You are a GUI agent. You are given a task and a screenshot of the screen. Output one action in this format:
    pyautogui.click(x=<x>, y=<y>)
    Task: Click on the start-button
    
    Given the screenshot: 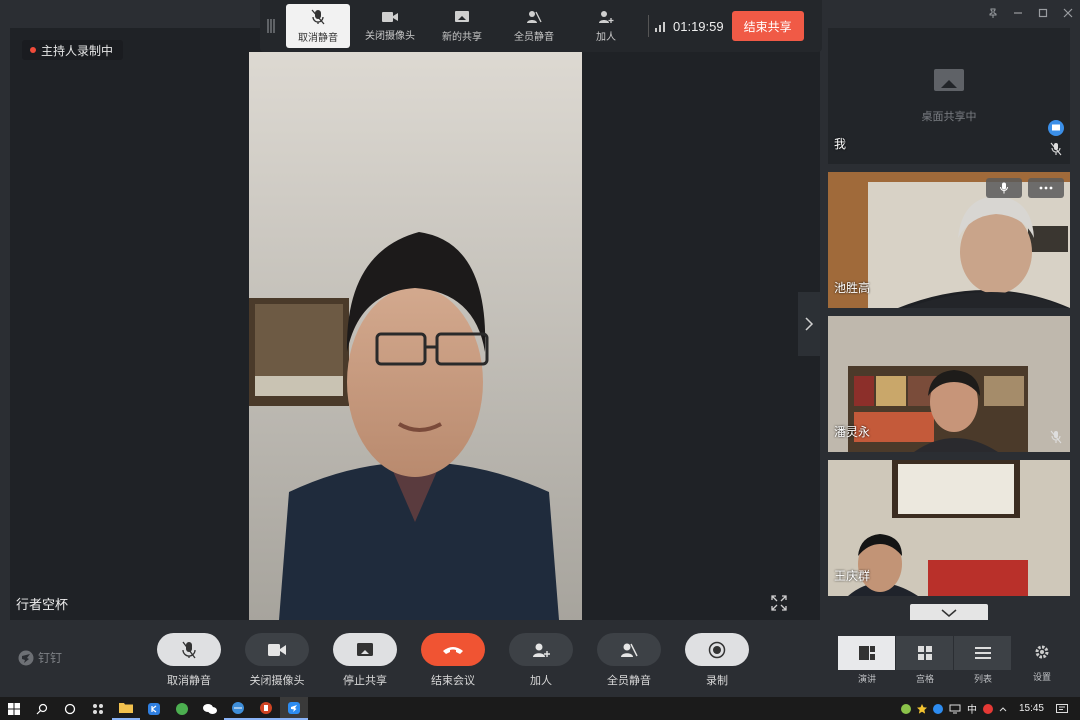 What is the action you would take?
    pyautogui.click(x=14, y=708)
    